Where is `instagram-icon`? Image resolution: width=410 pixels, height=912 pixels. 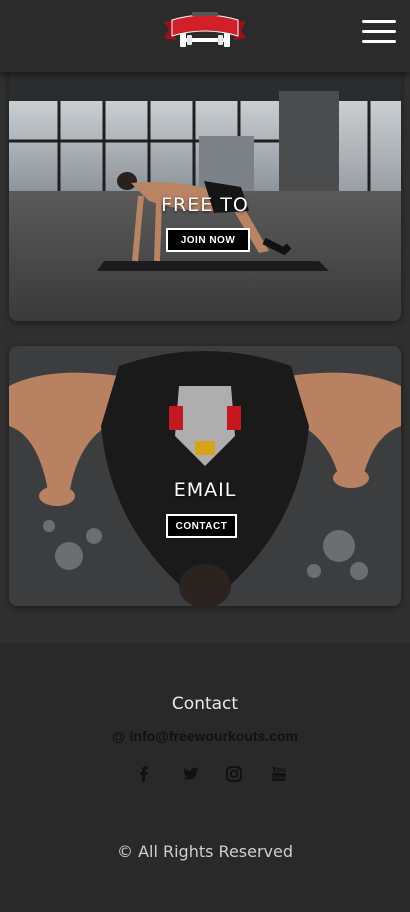 instagram-icon is located at coordinates (234, 774).